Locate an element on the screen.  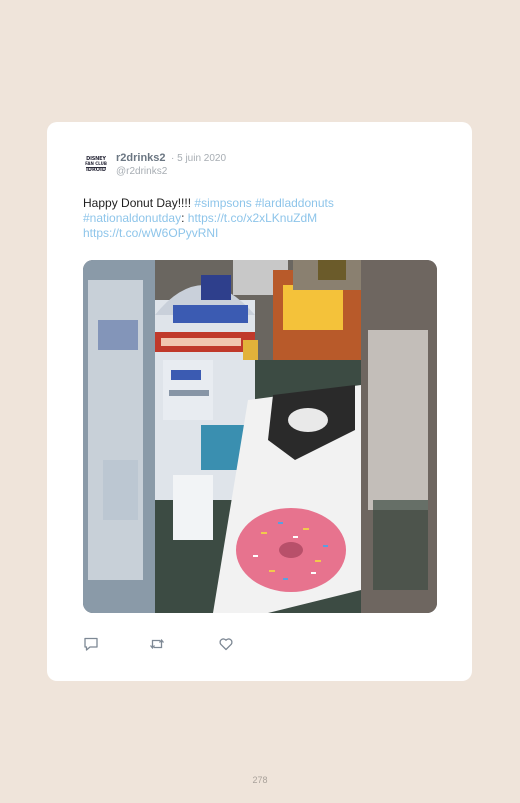
hashtag-lardladdonuts: #lardladdonuts is located at coordinates (294, 203).